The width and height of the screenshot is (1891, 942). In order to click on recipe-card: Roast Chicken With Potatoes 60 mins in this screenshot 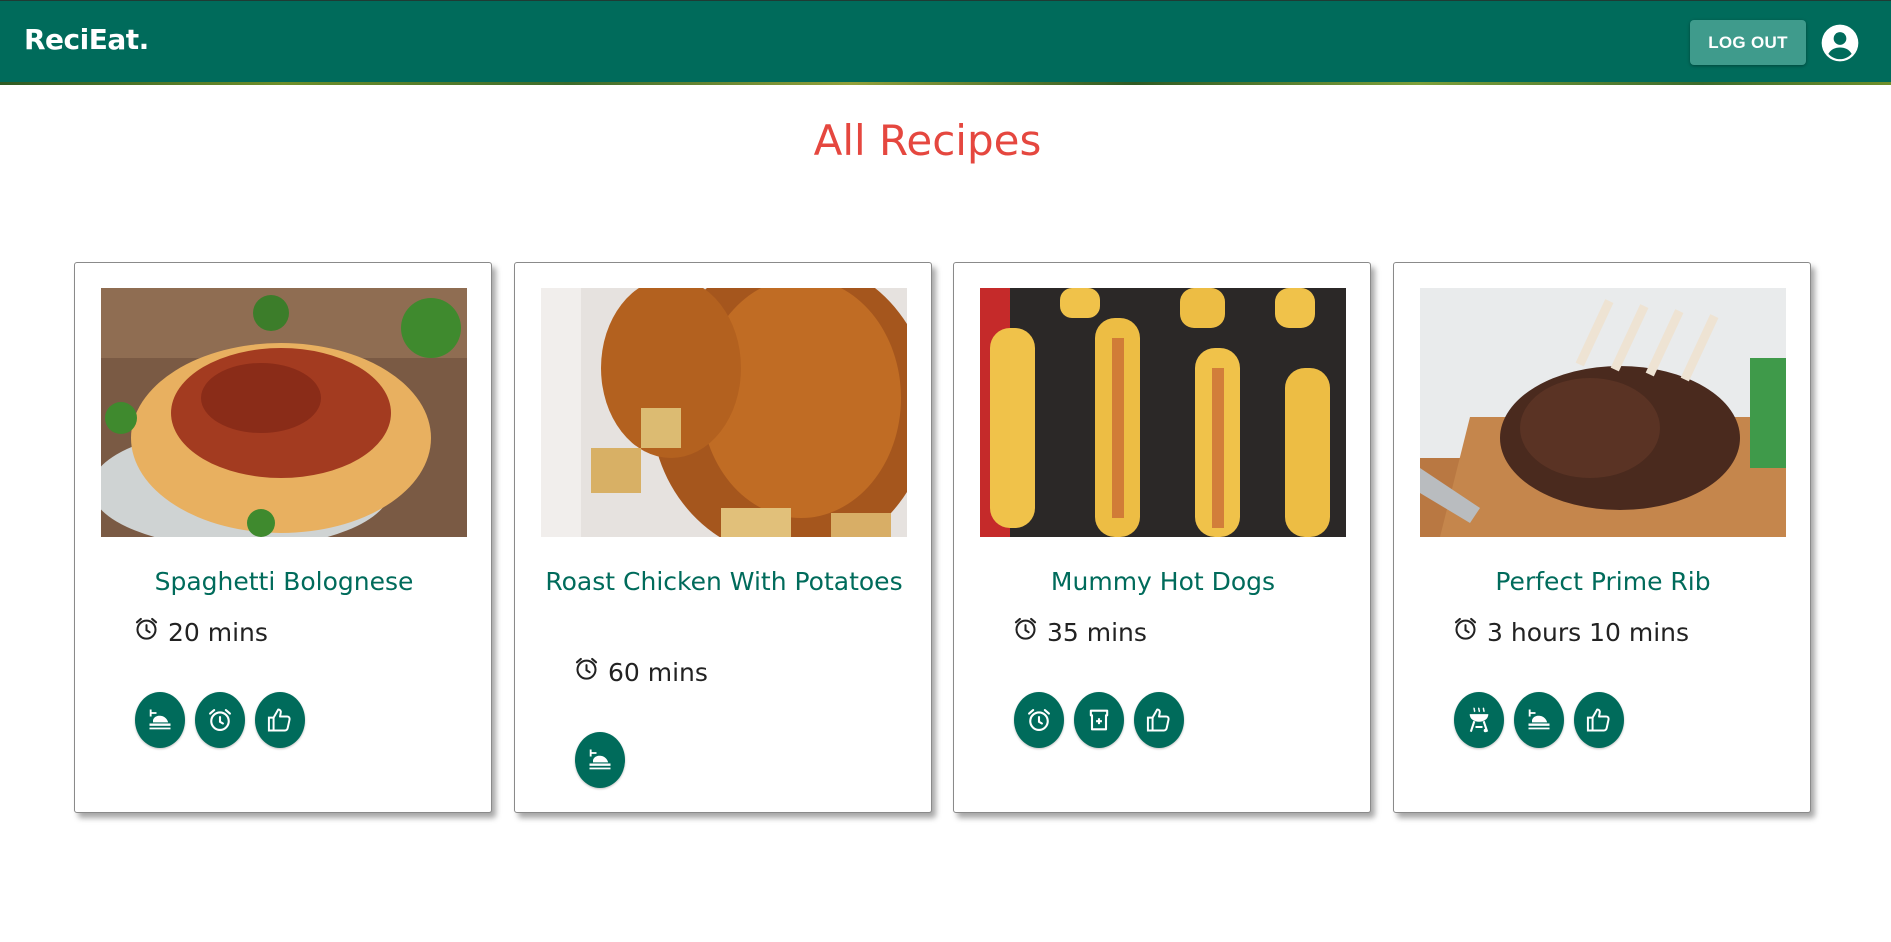, I will do `click(723, 537)`.